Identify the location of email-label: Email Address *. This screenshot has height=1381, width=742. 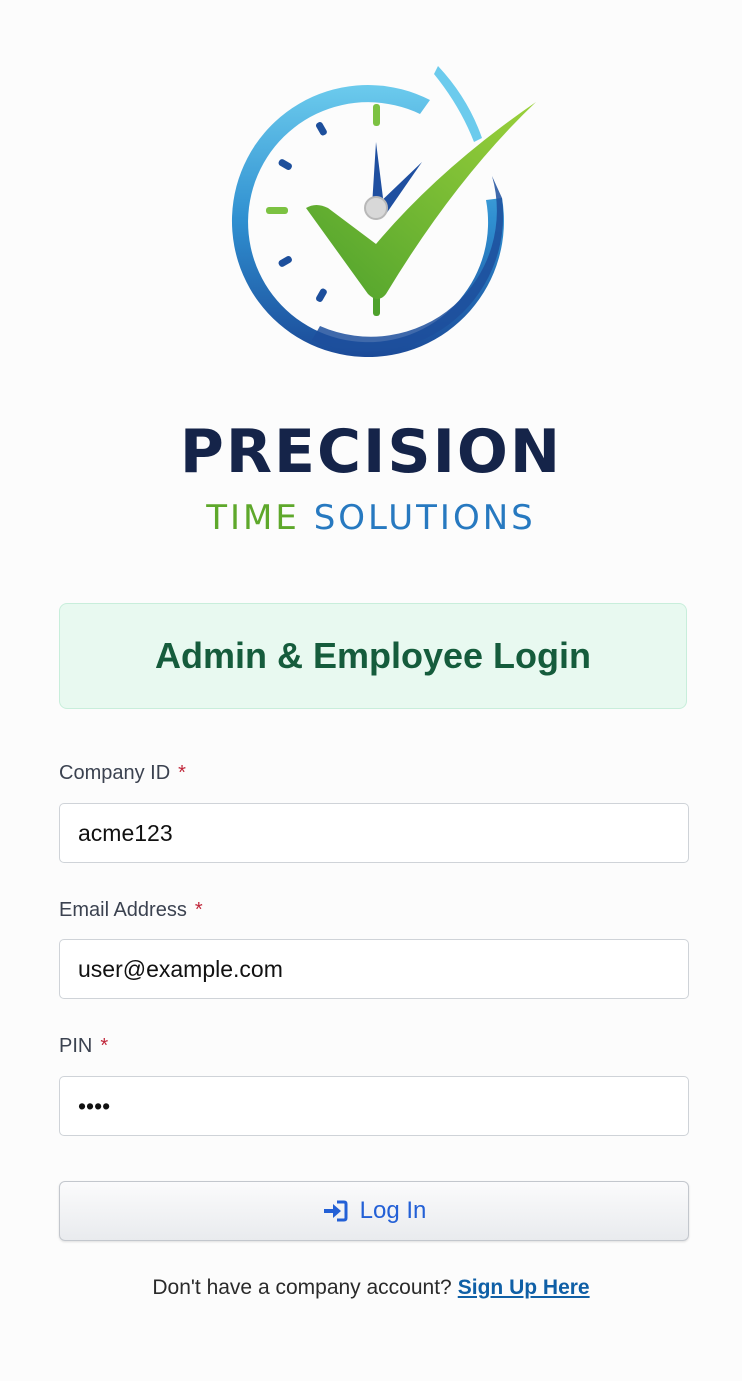
(131, 910).